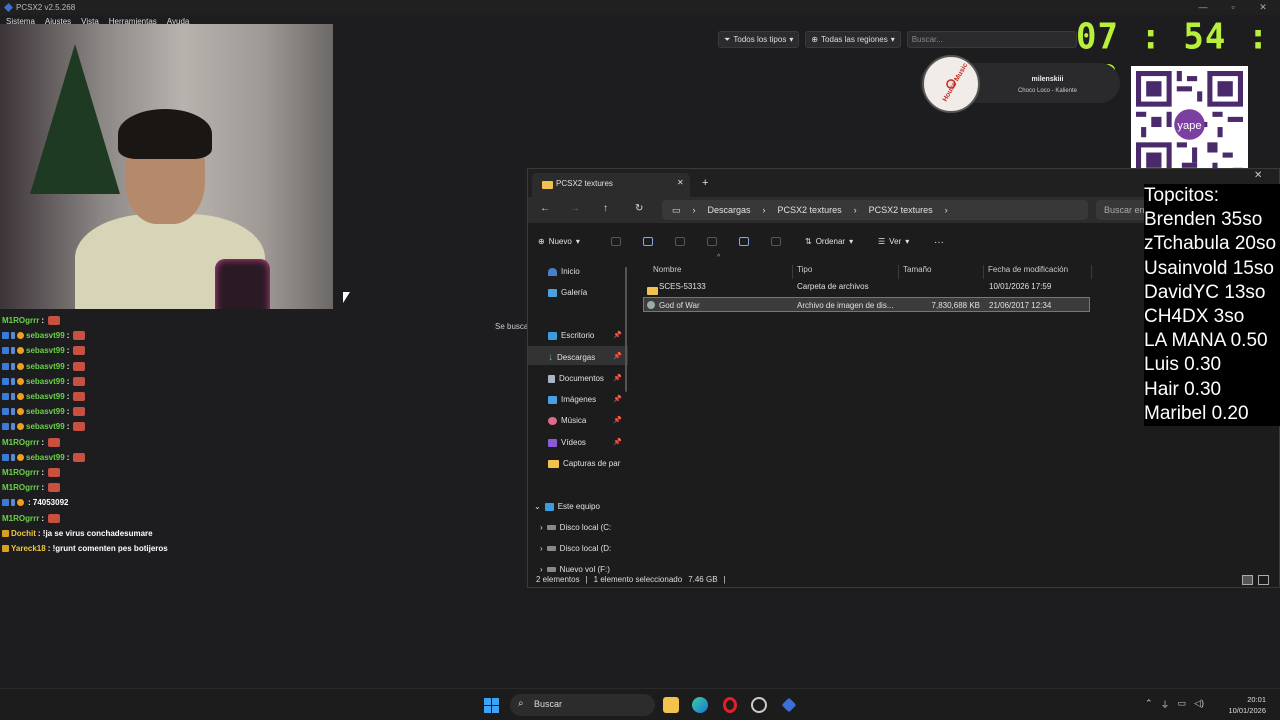 This screenshot has height=720, width=1280. I want to click on taskbar-search: ⌕ Buscar, so click(582, 705).